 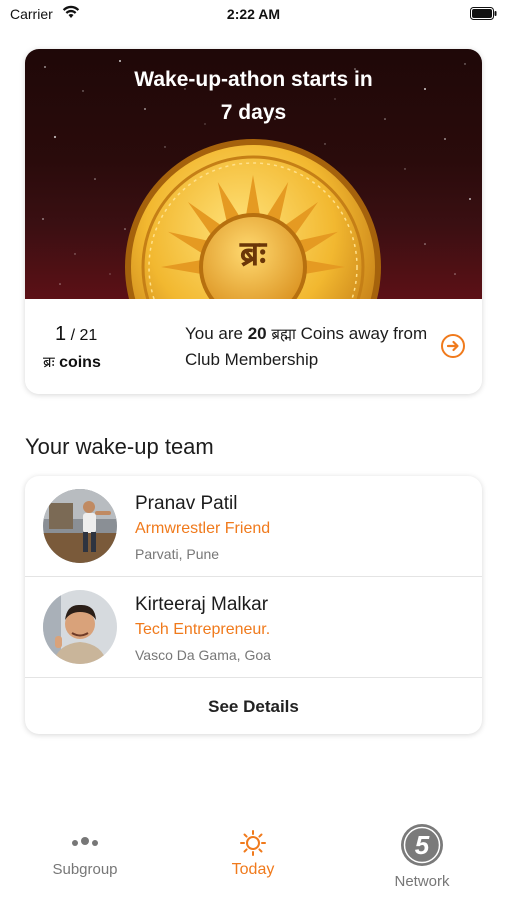 What do you see at coordinates (186, 503) in the screenshot?
I see `member-name: Pranav Patil` at bounding box center [186, 503].